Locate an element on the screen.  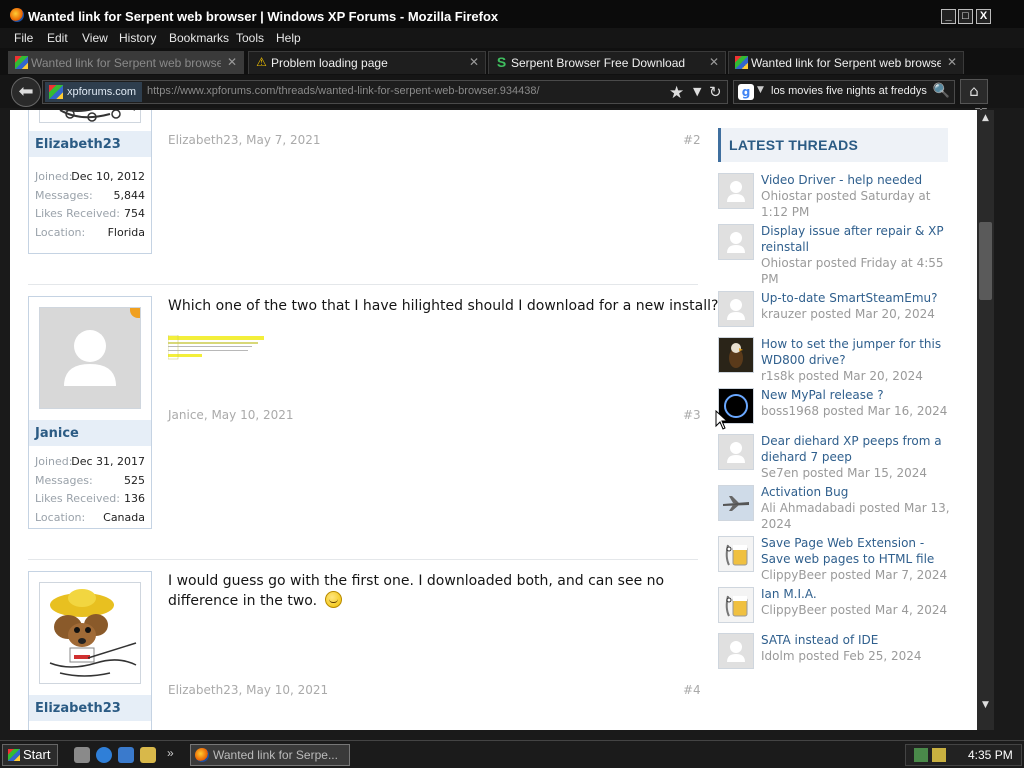
post-meta: Elizabeth23, May 7, 2021 is located at coordinates (244, 140).